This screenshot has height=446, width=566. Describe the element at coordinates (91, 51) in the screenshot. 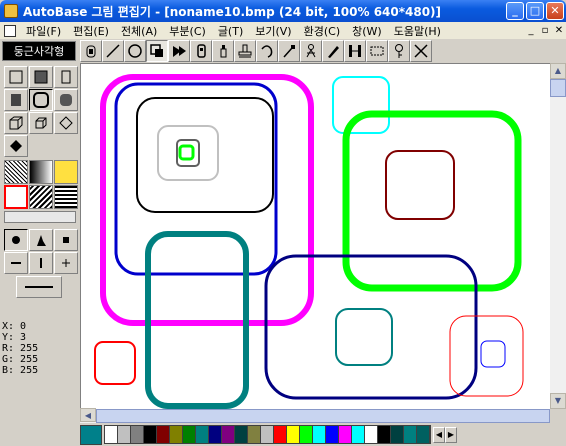

I see `spray-icon` at that location.